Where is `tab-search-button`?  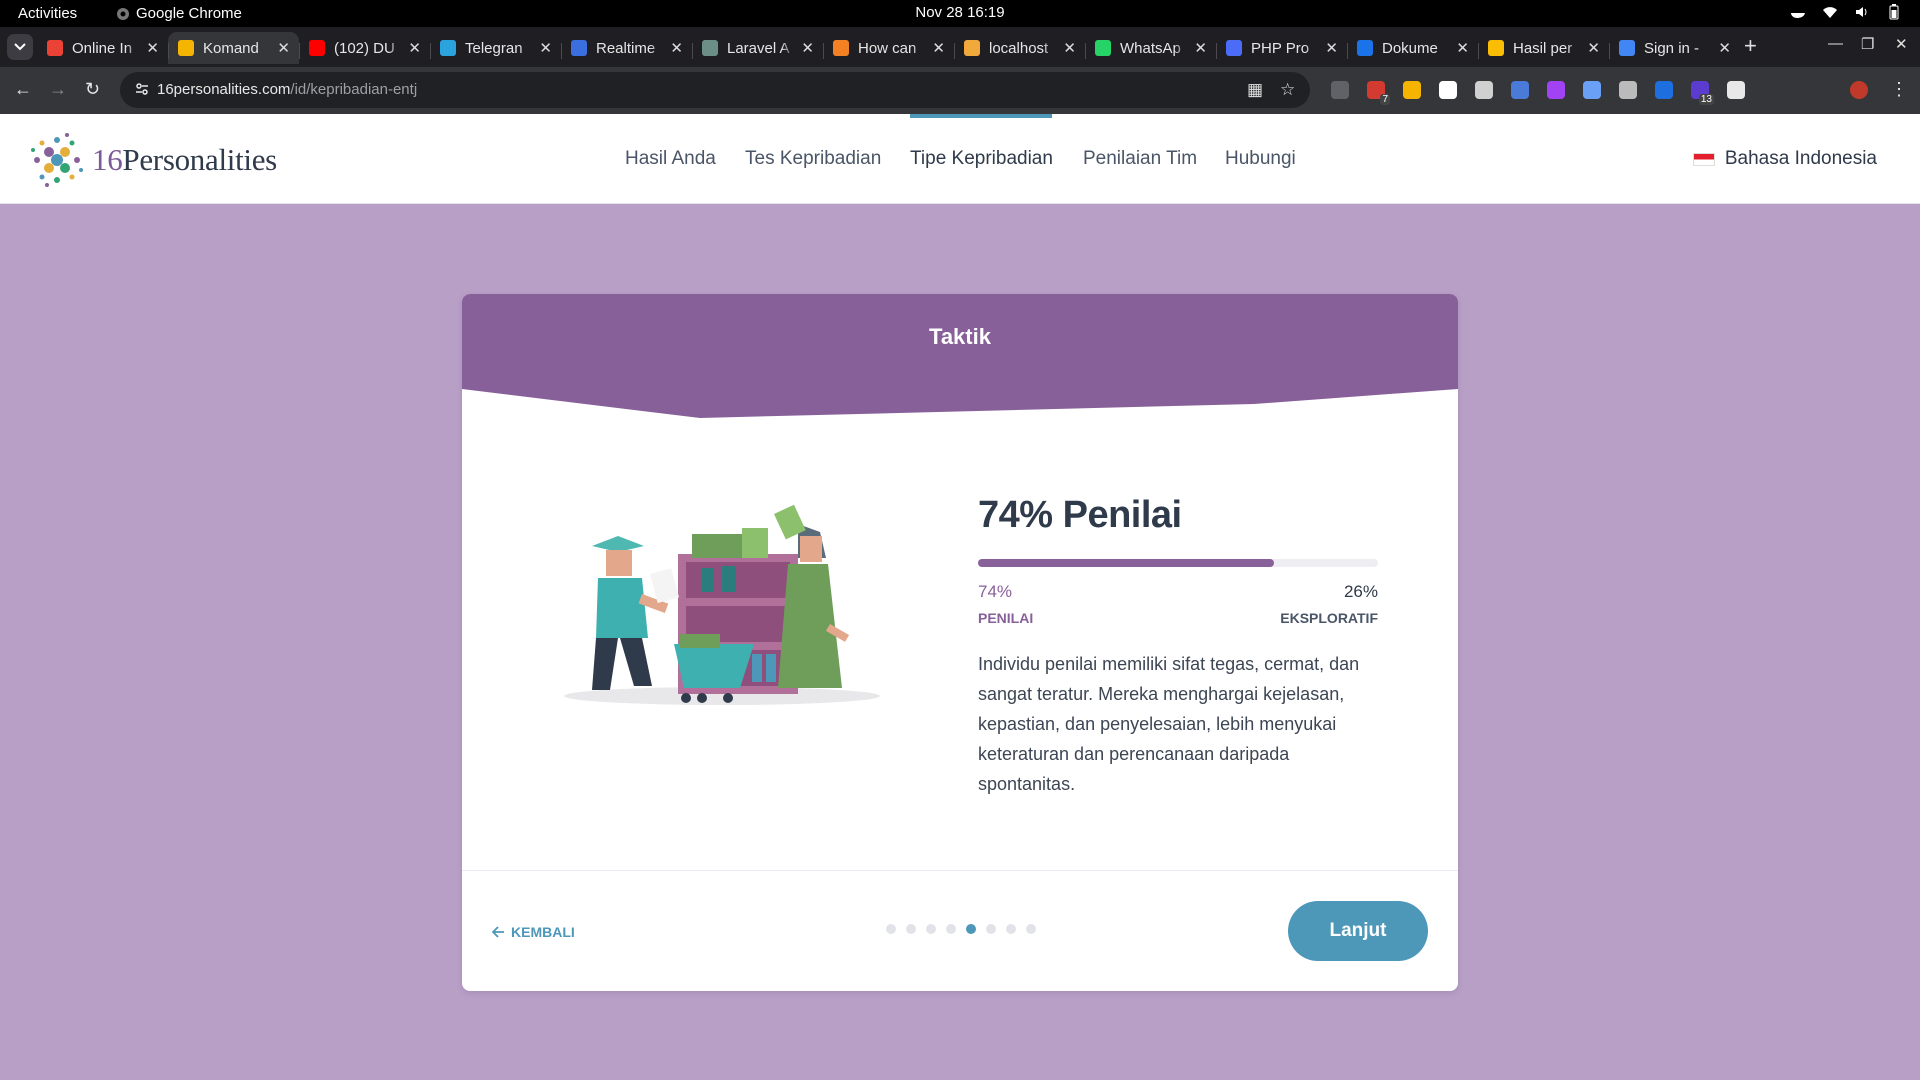 tab-search-button is located at coordinates (20, 47).